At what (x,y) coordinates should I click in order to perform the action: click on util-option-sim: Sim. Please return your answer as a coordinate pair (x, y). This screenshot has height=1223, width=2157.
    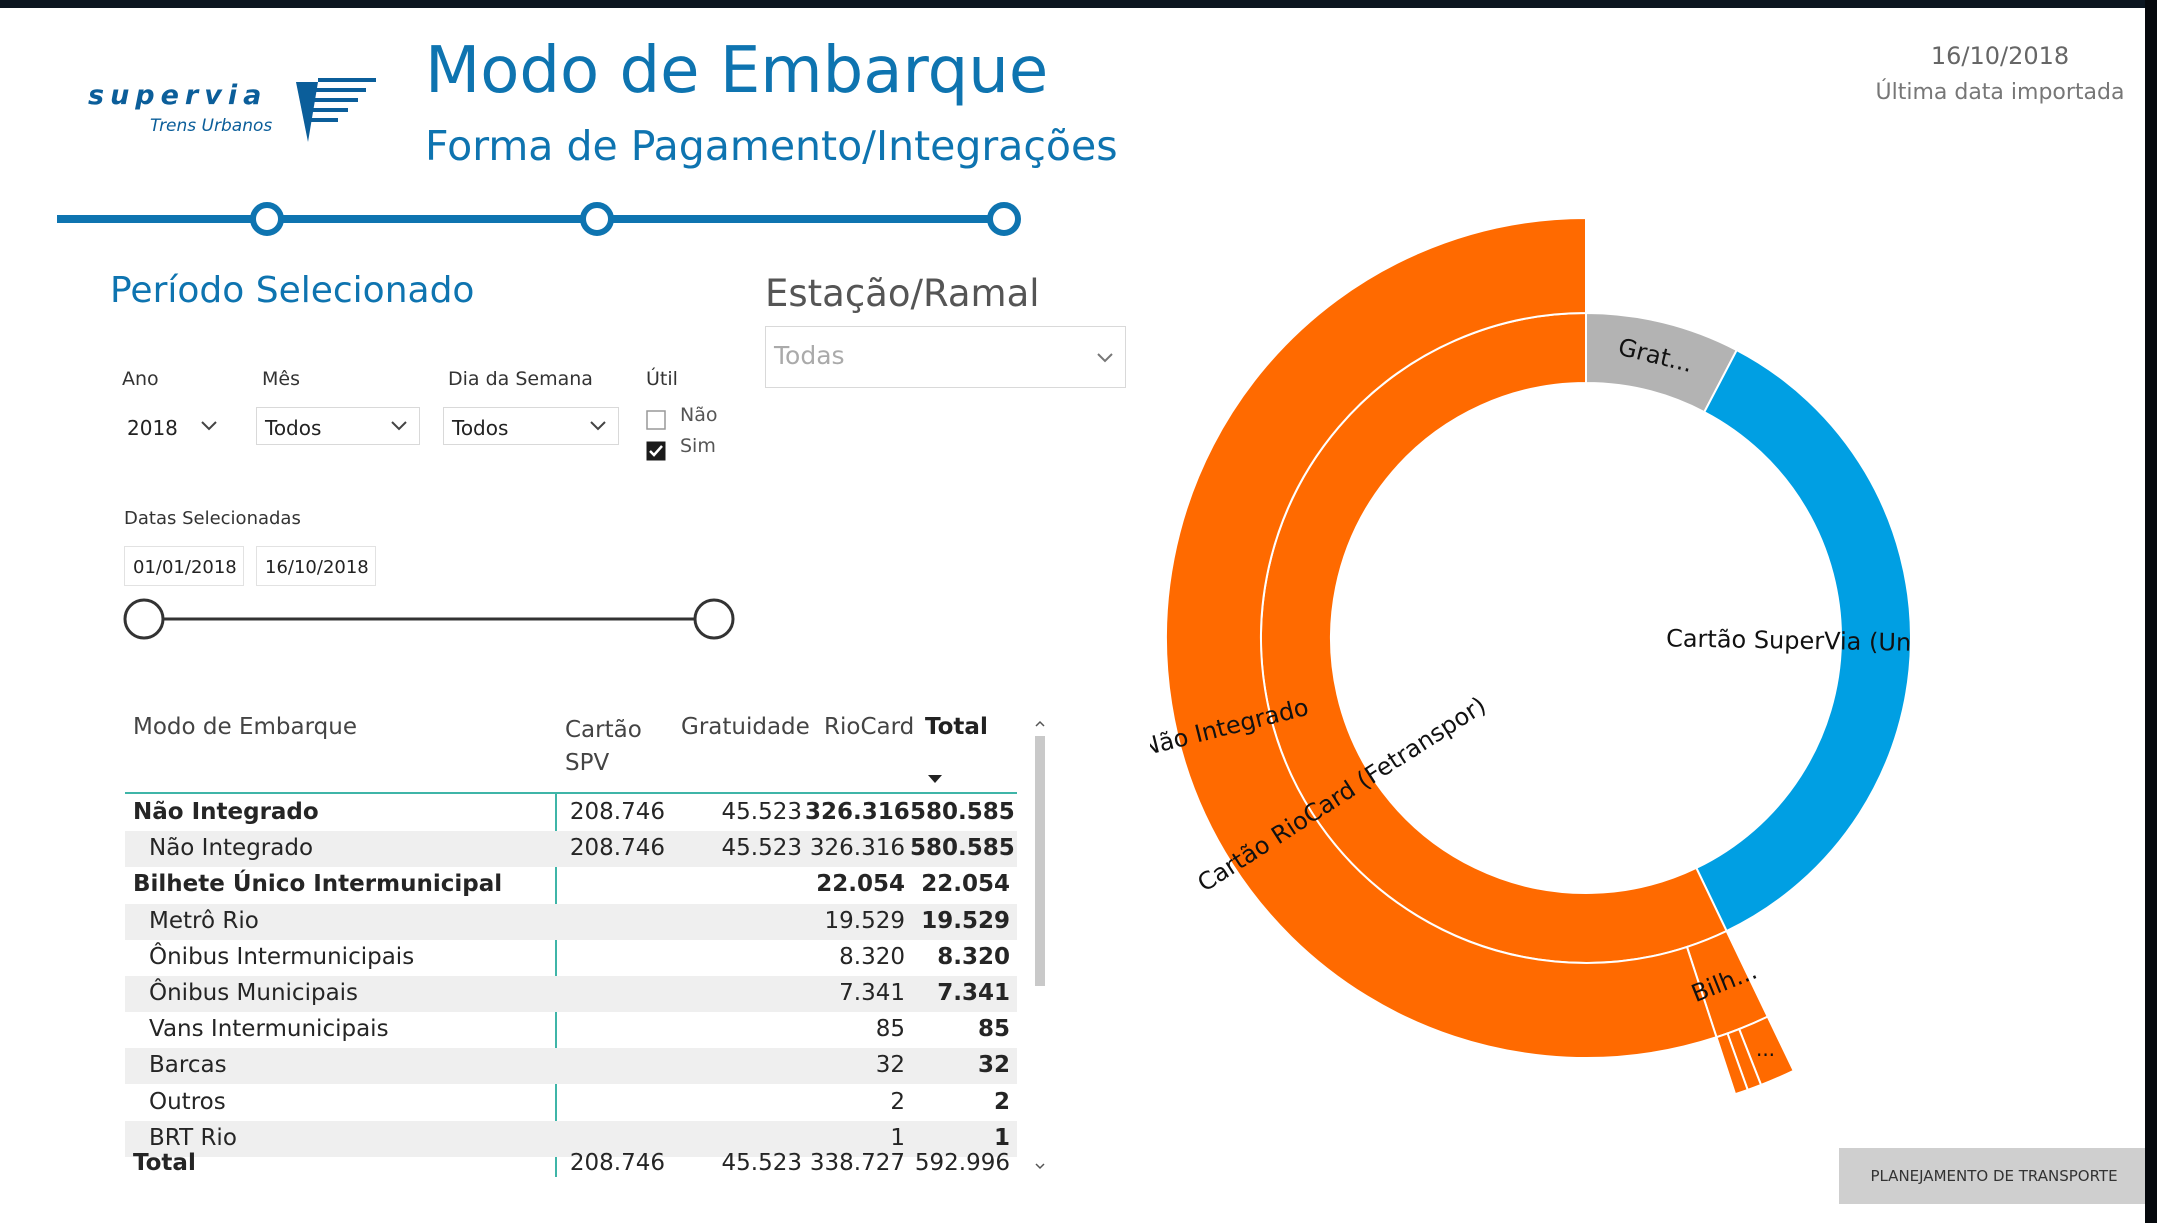
    Looking at the image, I should click on (691, 448).